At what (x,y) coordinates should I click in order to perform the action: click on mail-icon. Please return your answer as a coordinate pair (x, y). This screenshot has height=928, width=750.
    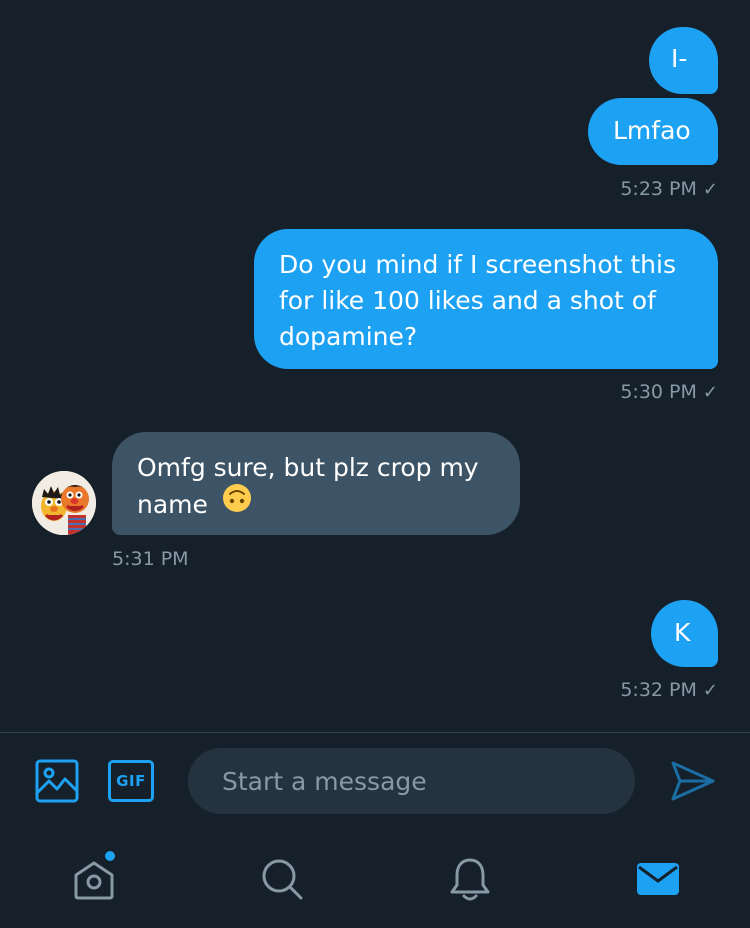
    Looking at the image, I should click on (658, 879).